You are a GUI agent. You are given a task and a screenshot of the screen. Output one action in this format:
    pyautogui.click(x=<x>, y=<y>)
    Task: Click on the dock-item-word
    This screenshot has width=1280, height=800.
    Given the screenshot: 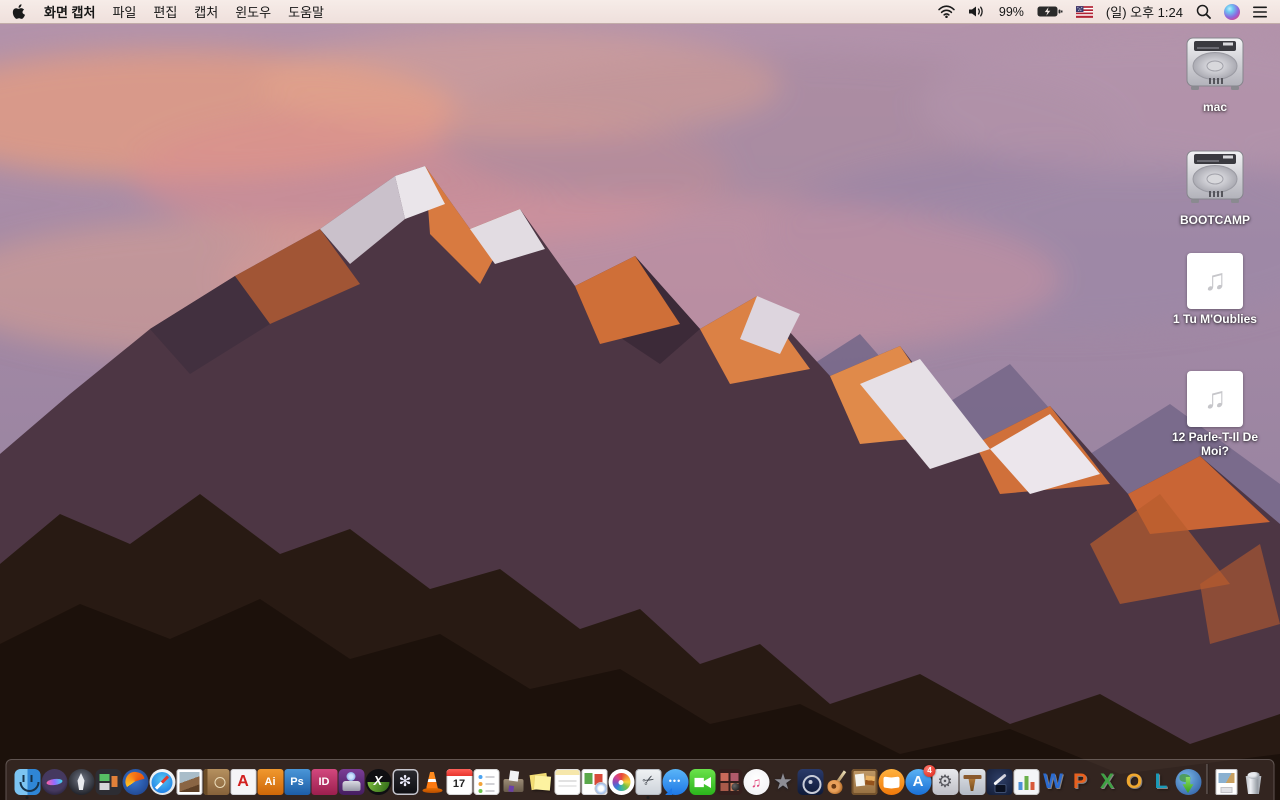 What is the action you would take?
    pyautogui.click(x=1053, y=782)
    